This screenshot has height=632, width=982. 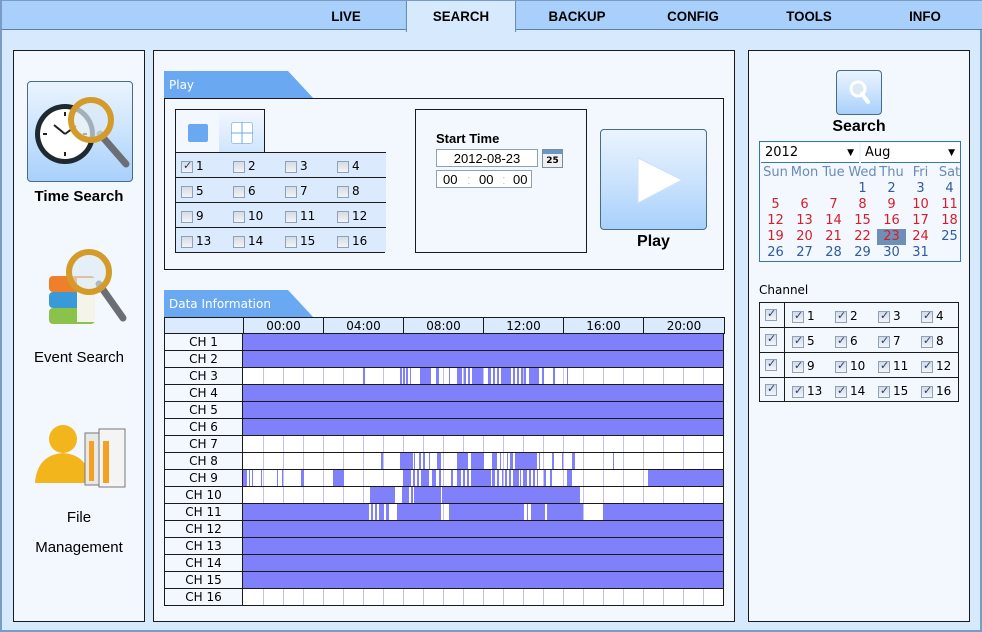 I want to click on calendar-day: 9, so click(x=891, y=205).